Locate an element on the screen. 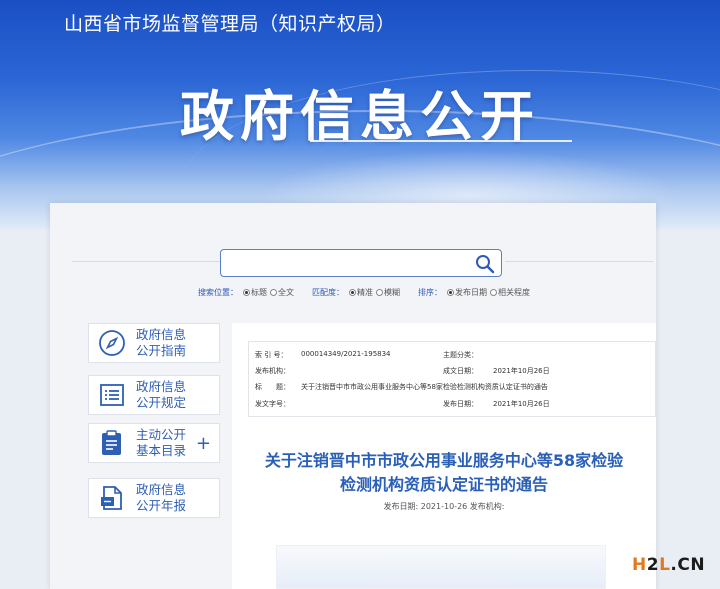 Image resolution: width=720 pixels, height=589 pixels. meta-label: 索 引 号： is located at coordinates (271, 355).